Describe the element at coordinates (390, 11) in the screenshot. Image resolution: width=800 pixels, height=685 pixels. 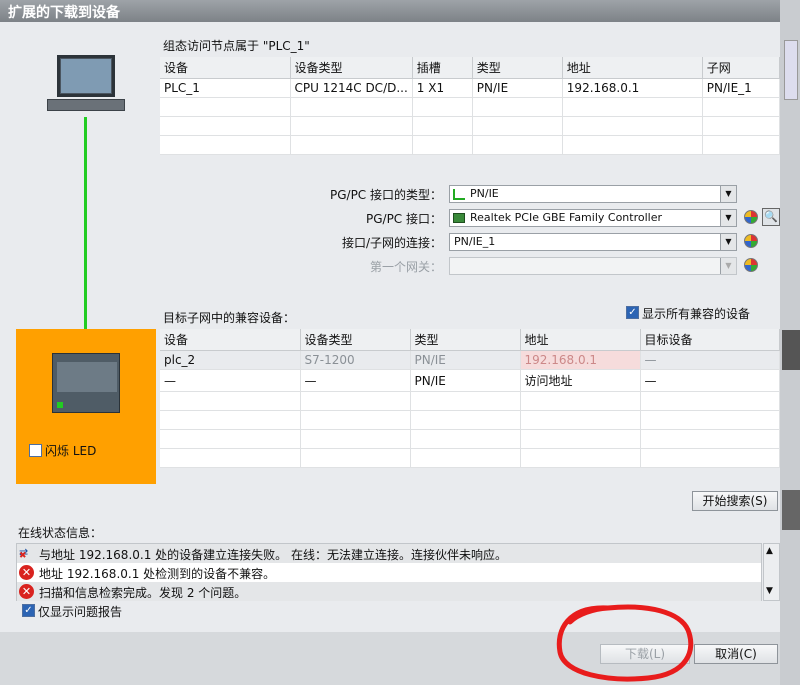
I see `dialog-title: 扩展的下载到设备` at that location.